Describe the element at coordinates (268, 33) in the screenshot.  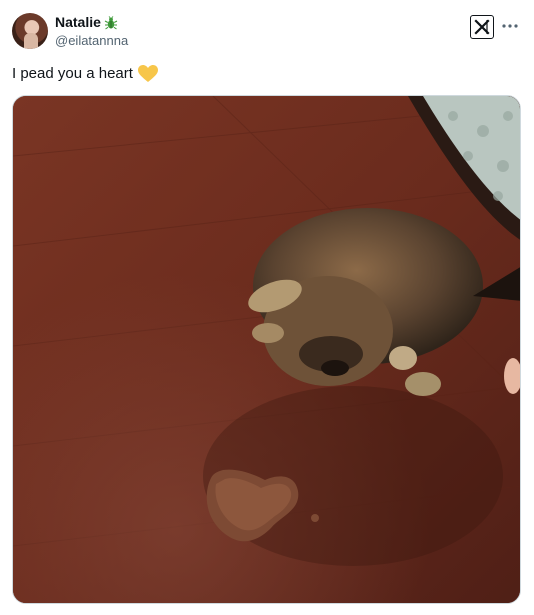
I see `tweet-header: Natalie @eilatannna` at that location.